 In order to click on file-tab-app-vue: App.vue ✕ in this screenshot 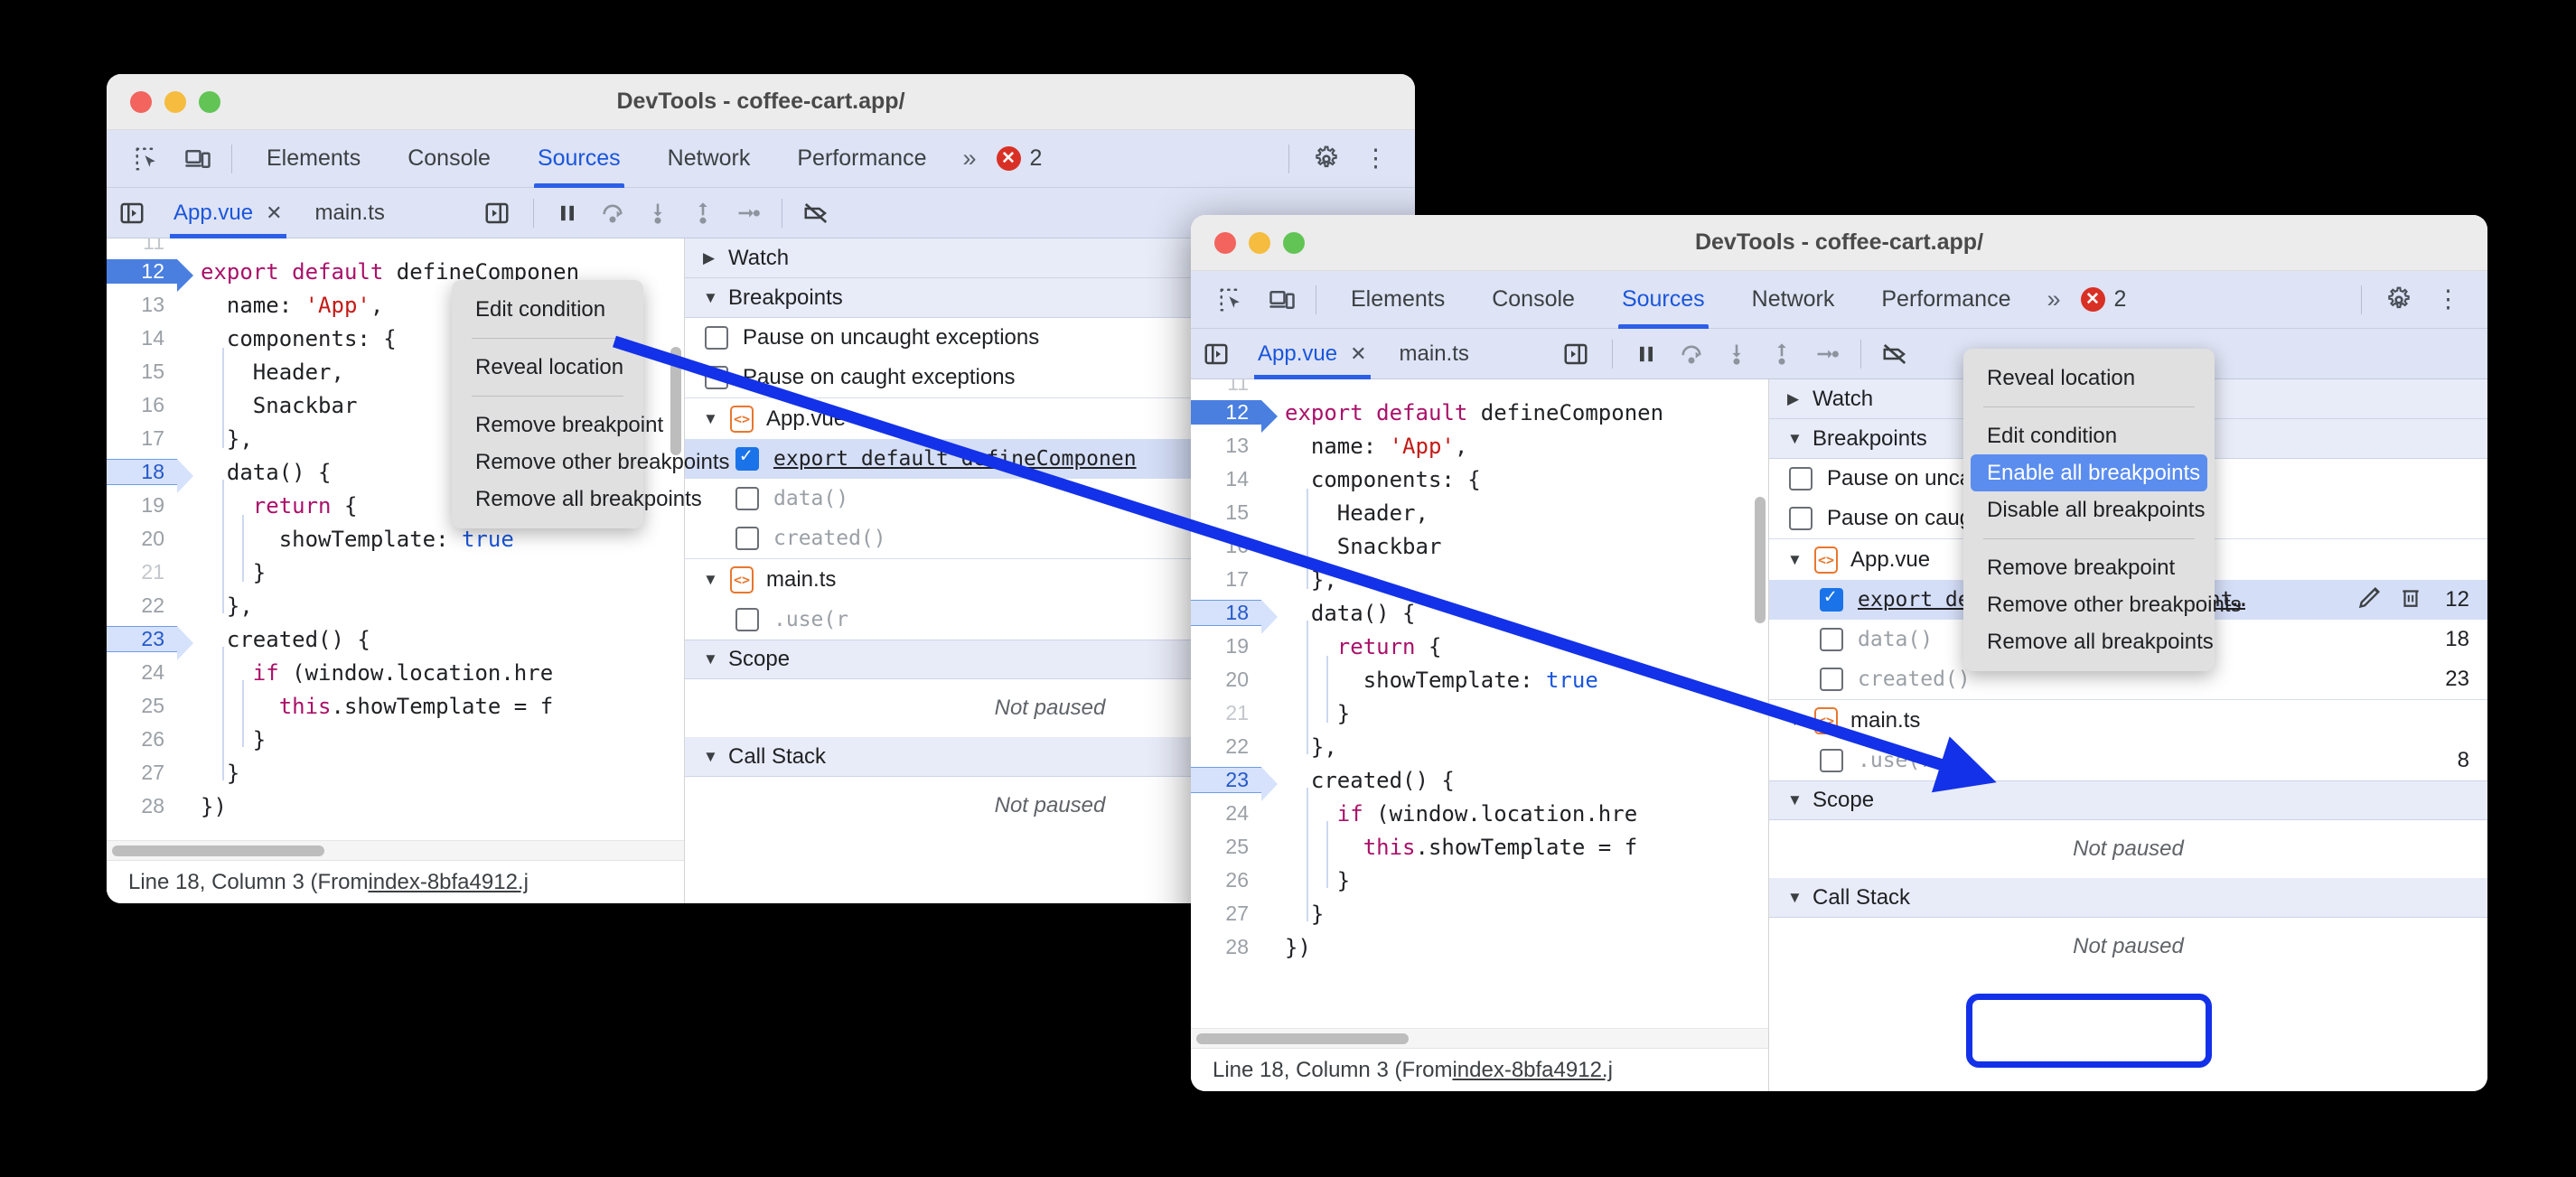, I will do `click(228, 213)`.